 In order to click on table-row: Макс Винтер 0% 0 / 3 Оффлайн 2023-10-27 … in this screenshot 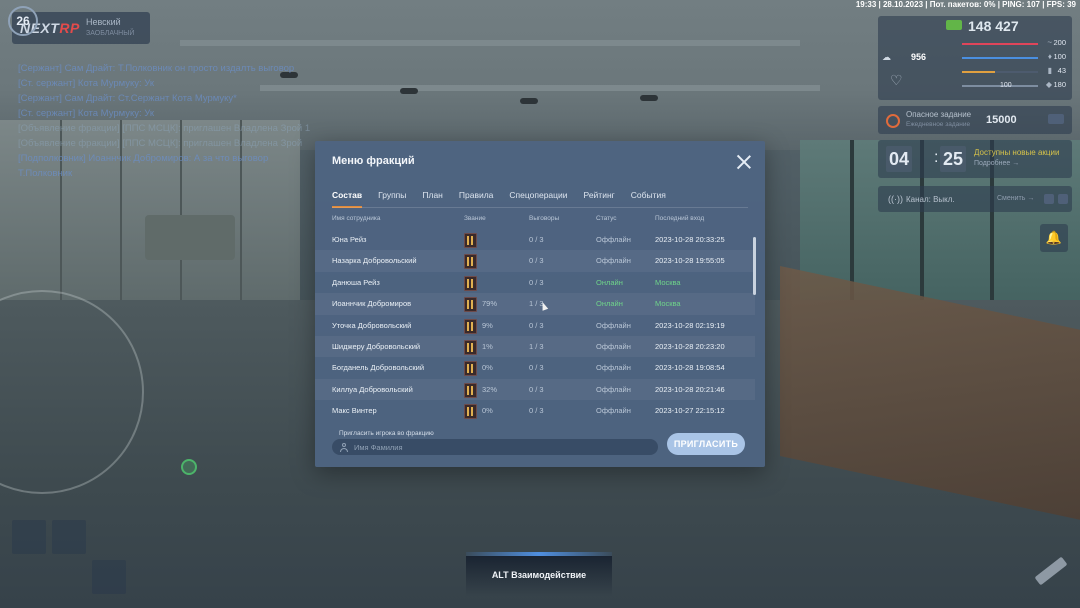, I will do `click(535, 410)`.